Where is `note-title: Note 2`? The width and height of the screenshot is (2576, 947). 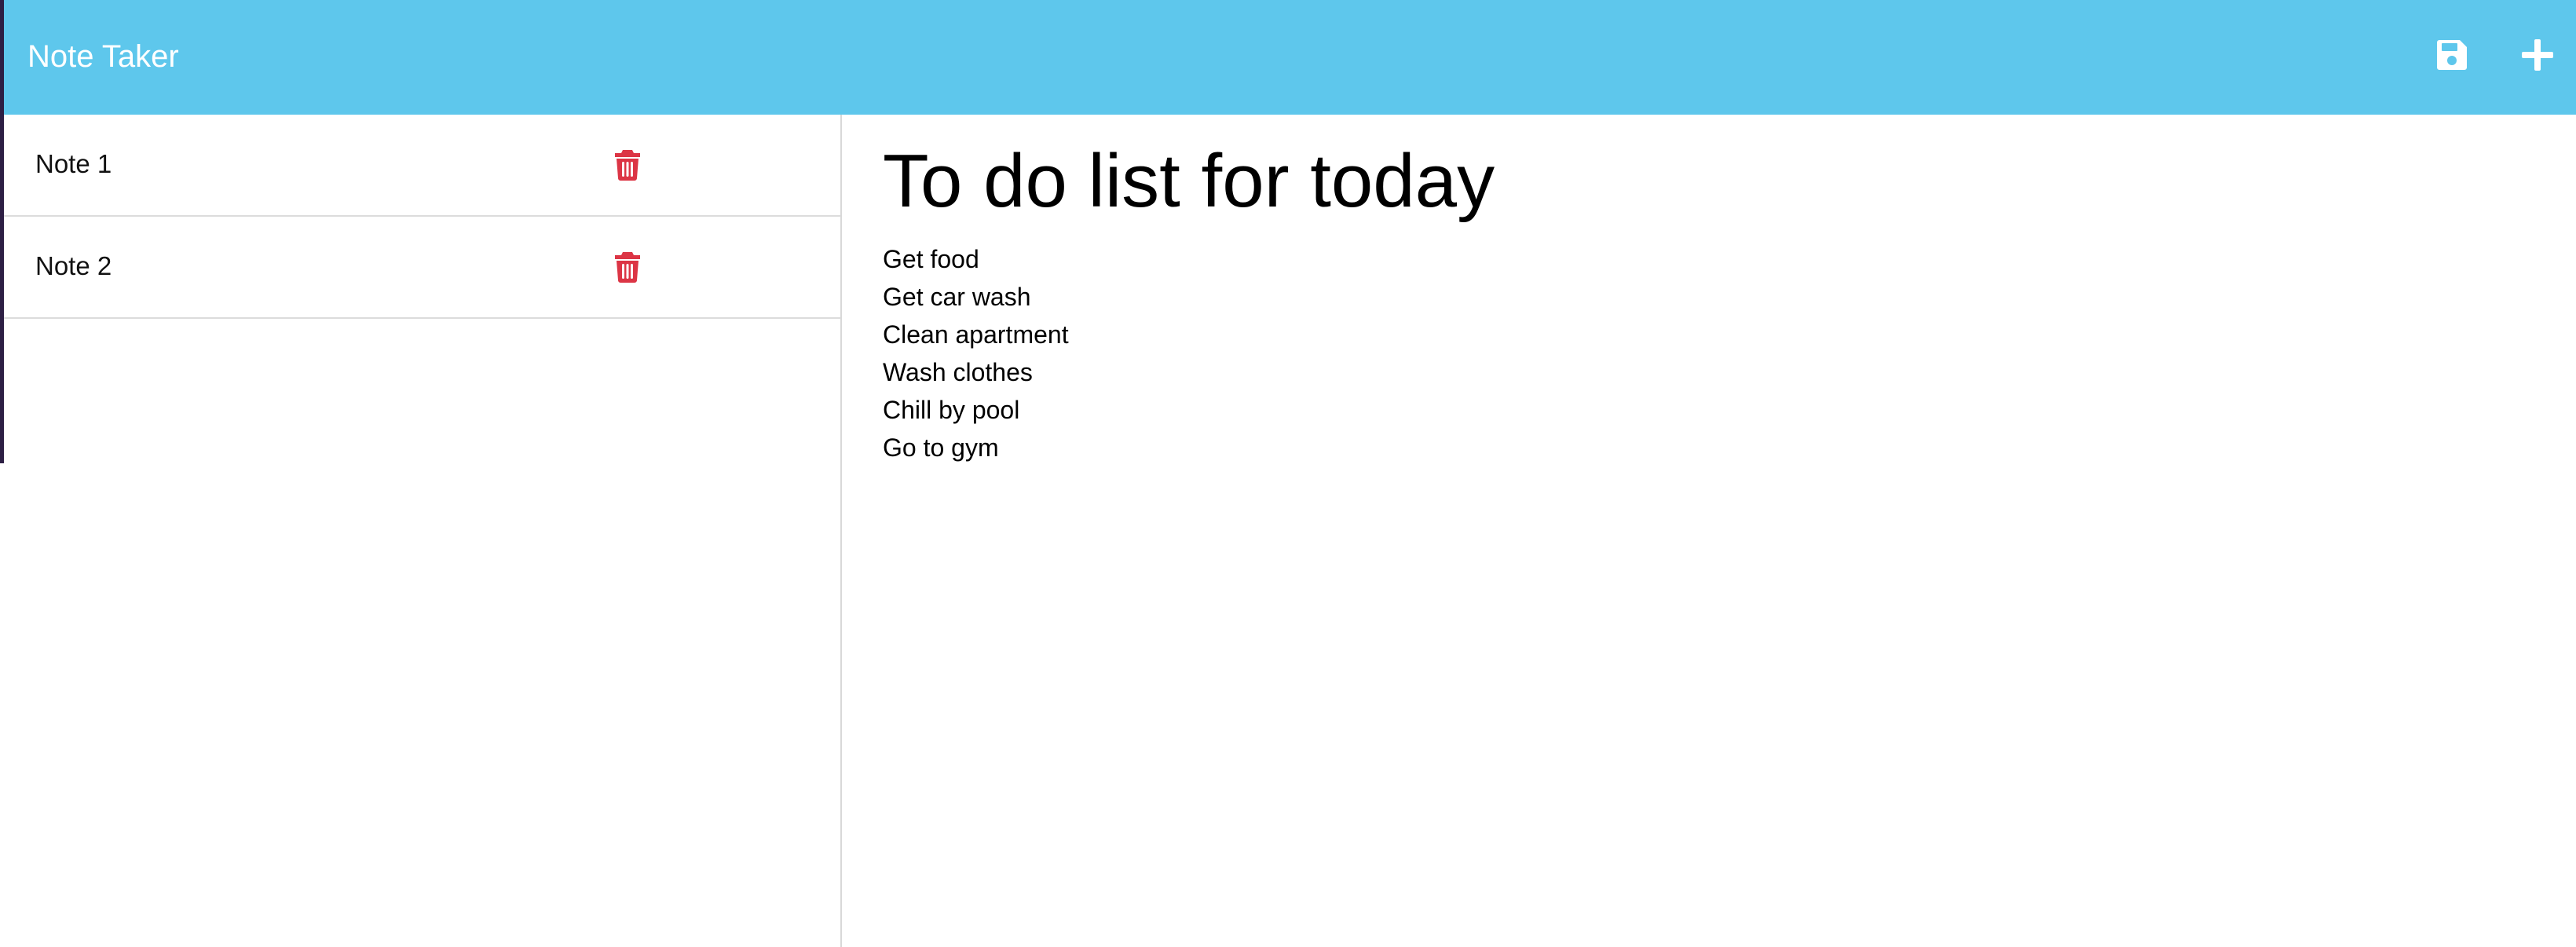
note-title: Note 2 is located at coordinates (74, 265).